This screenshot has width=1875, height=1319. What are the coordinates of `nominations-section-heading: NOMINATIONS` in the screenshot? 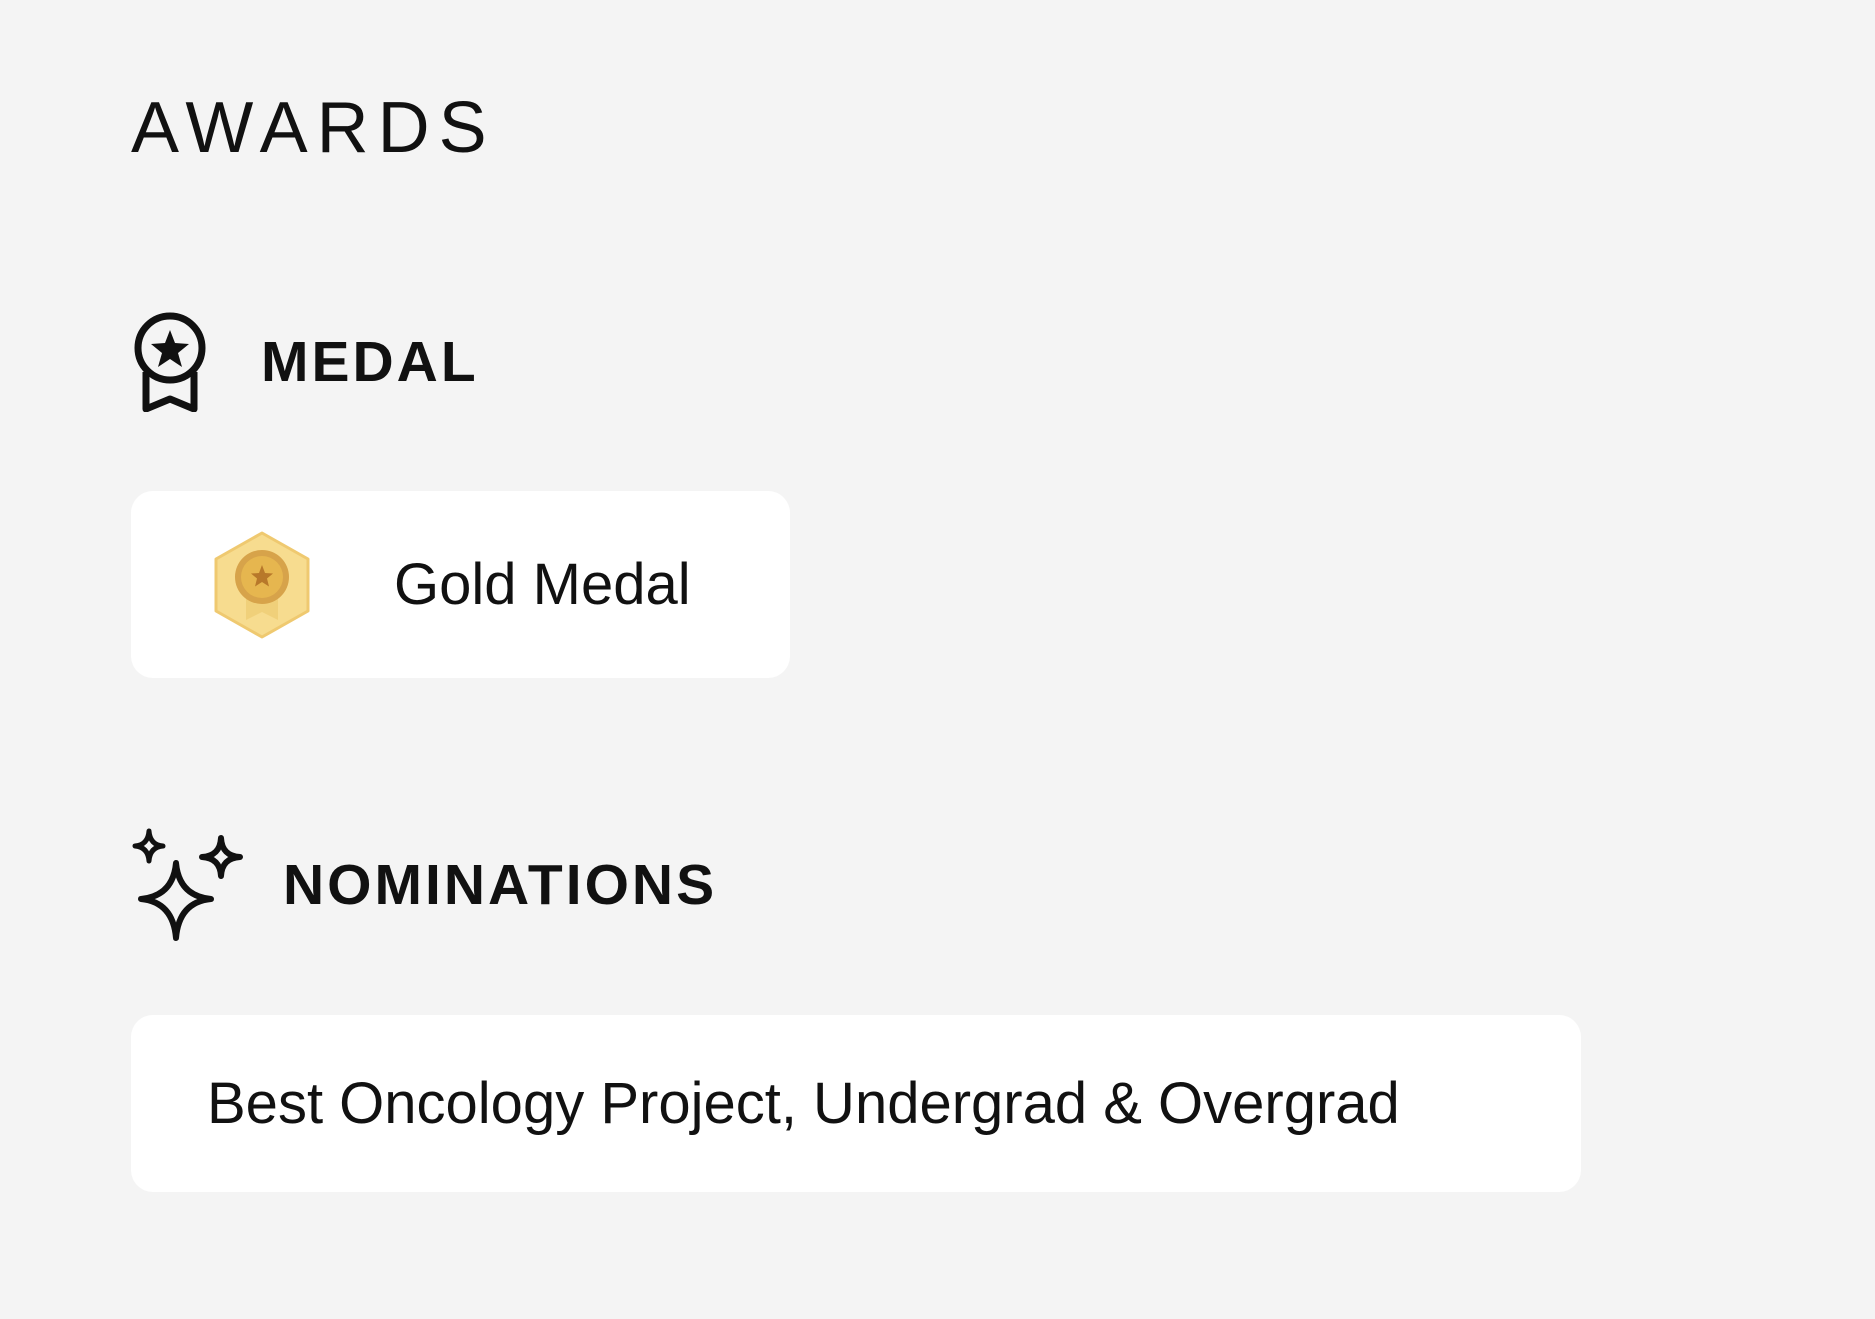 It's located at (424, 885).